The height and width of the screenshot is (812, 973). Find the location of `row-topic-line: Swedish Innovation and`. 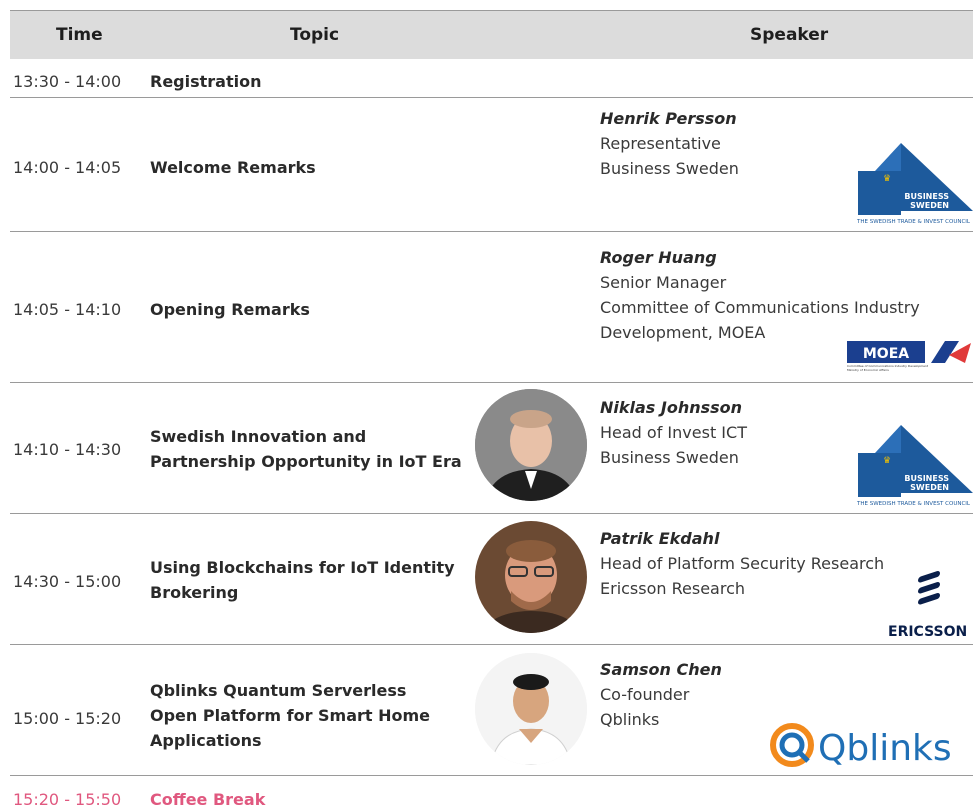

row-topic-line: Swedish Innovation and is located at coordinates (258, 436).